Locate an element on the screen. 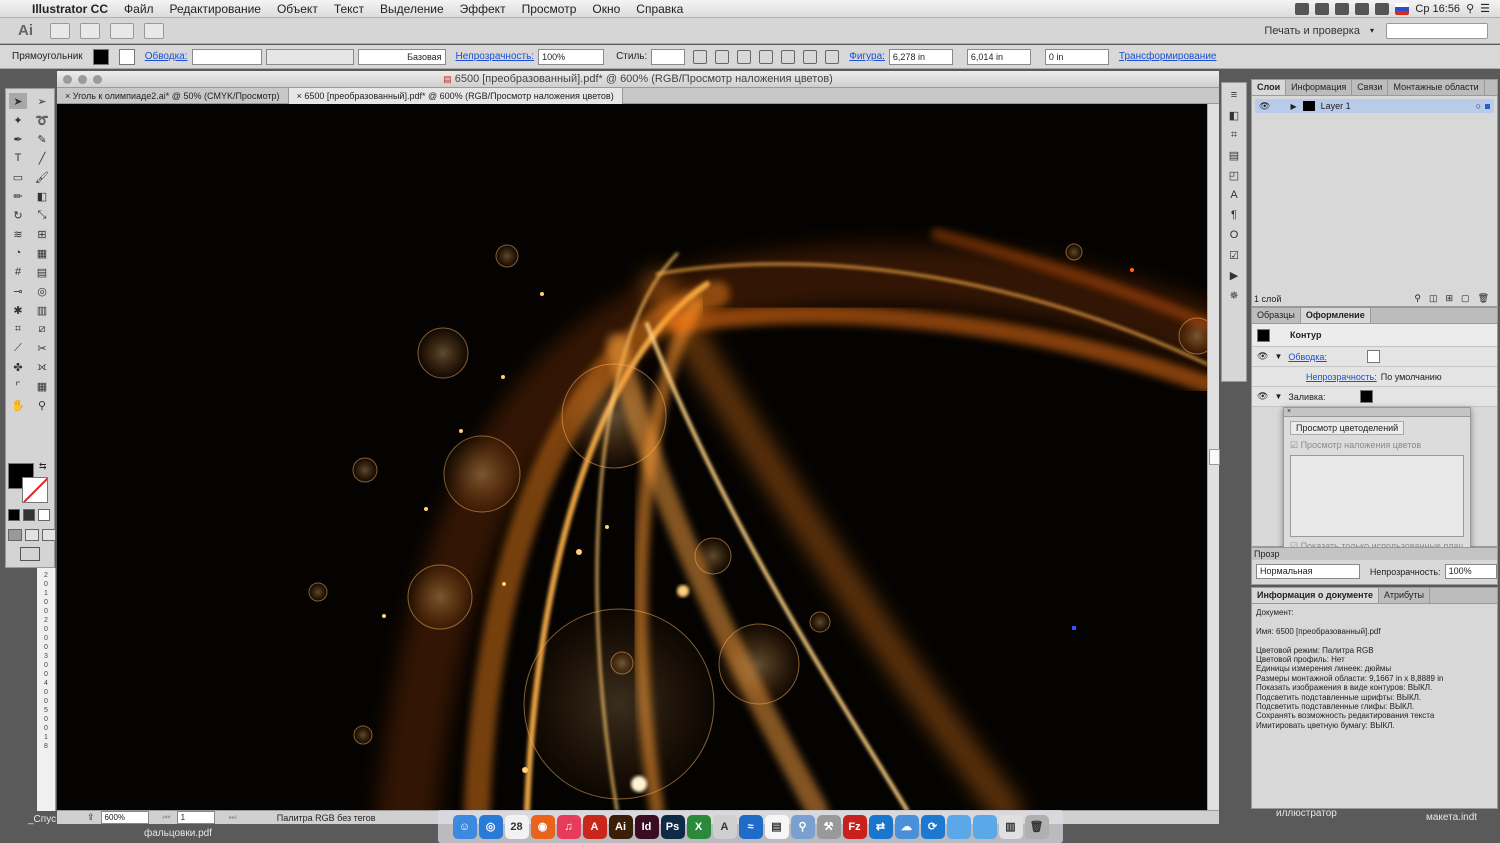  navigator-icon: ✵ is located at coordinates (1234, 296).